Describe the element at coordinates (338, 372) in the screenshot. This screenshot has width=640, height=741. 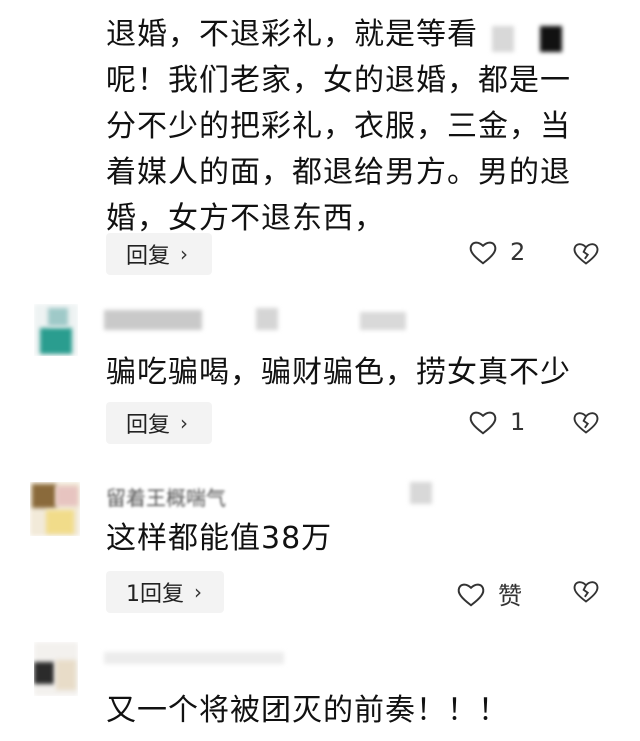
I see `comment-2-text: 骗吃骗喝，骗财骗色，捞女真不少` at that location.